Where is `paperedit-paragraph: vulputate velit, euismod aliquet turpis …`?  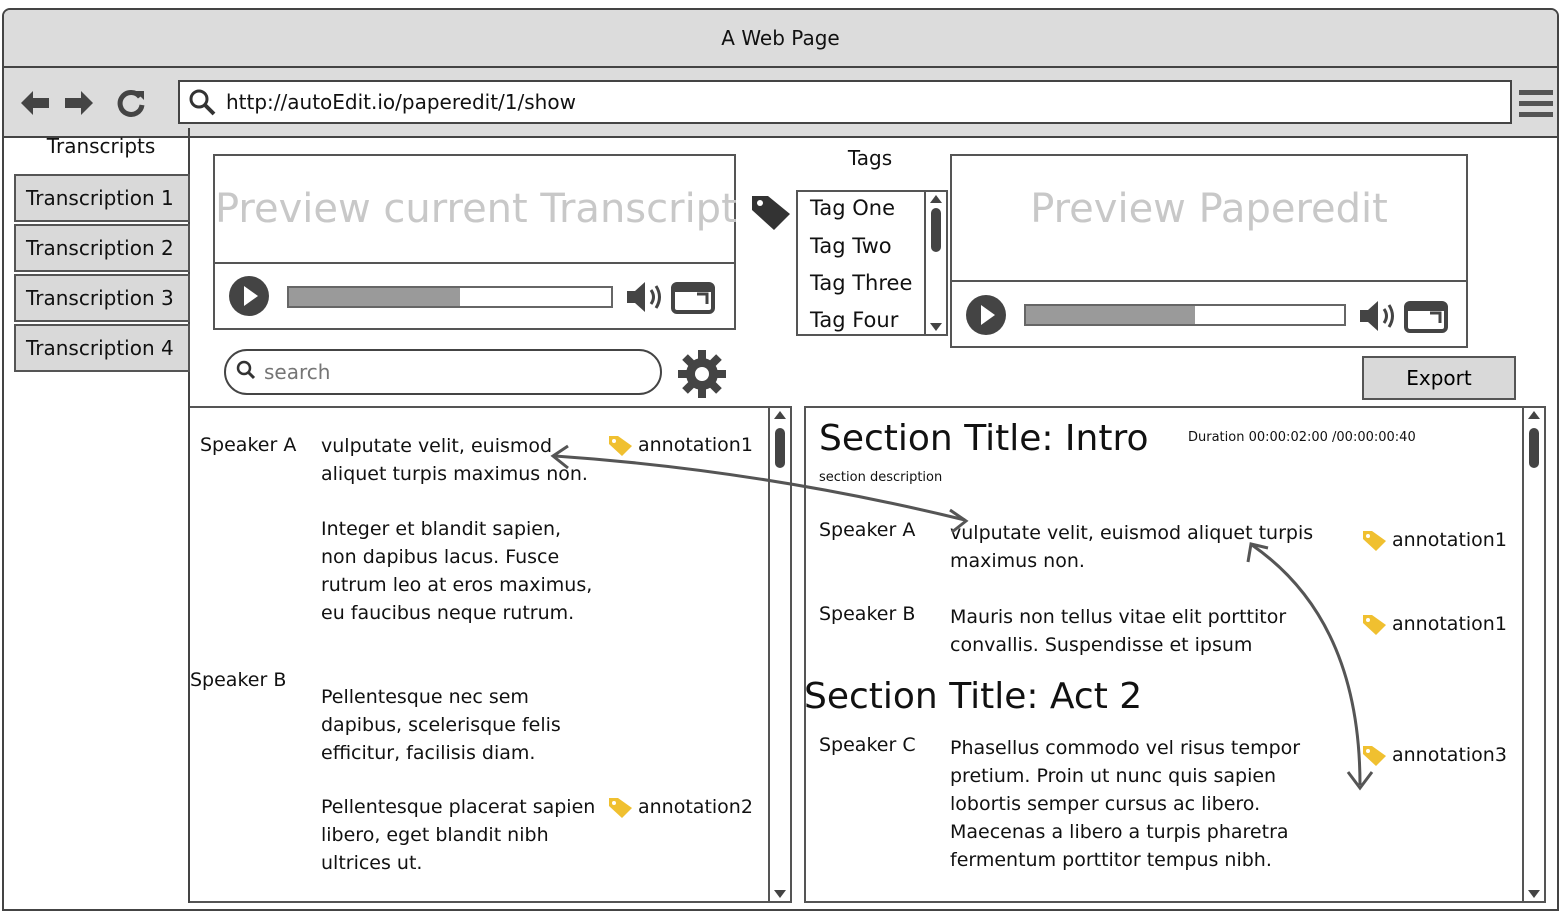 paperedit-paragraph: vulputate velit, euismod aliquet turpis … is located at coordinates (1150, 547).